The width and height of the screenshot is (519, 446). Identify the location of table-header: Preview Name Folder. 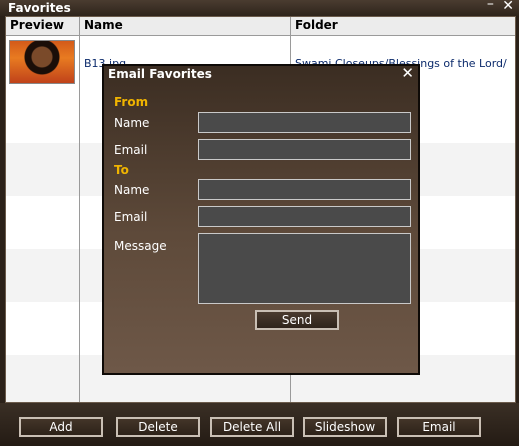
(260, 26).